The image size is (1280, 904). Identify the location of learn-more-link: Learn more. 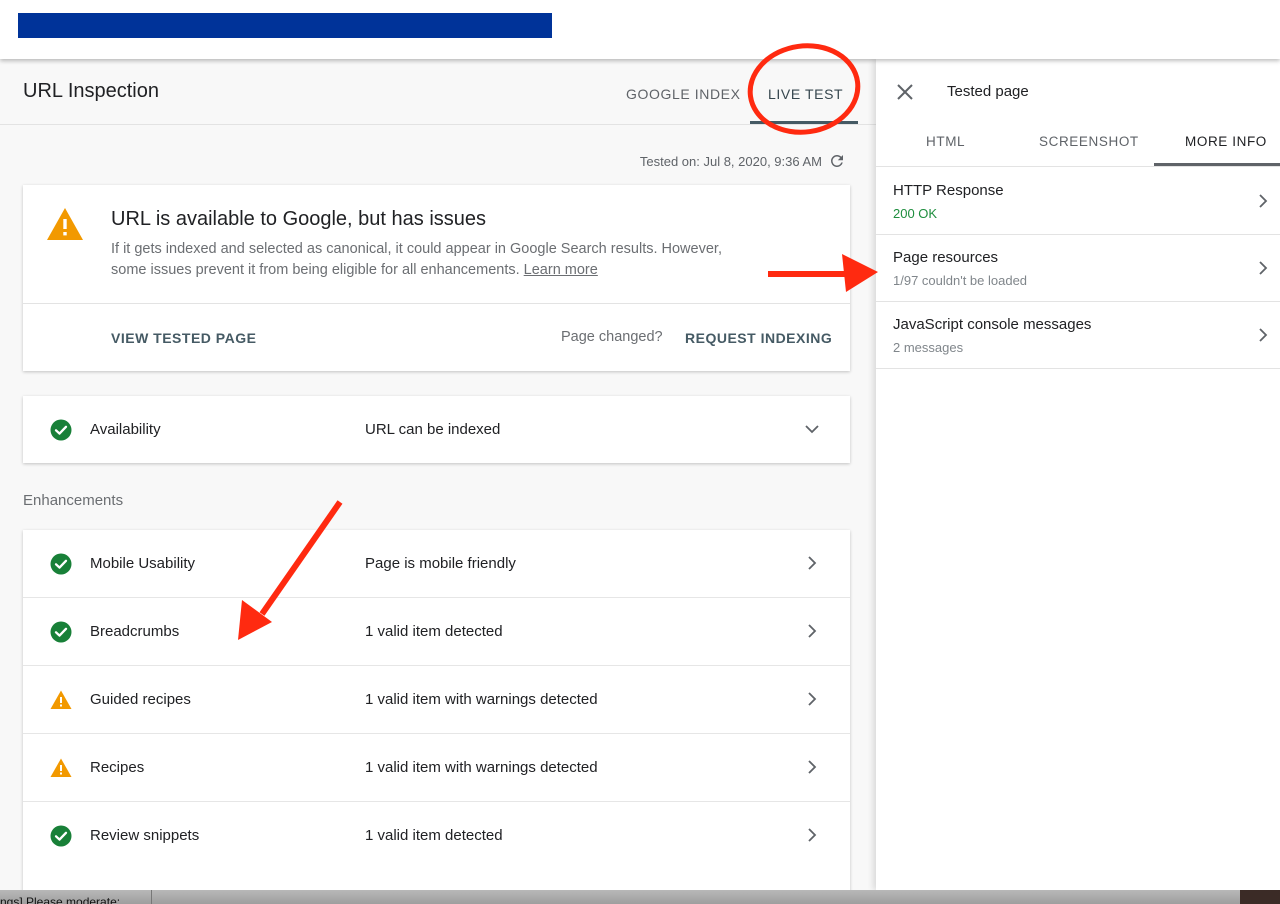
(561, 270).